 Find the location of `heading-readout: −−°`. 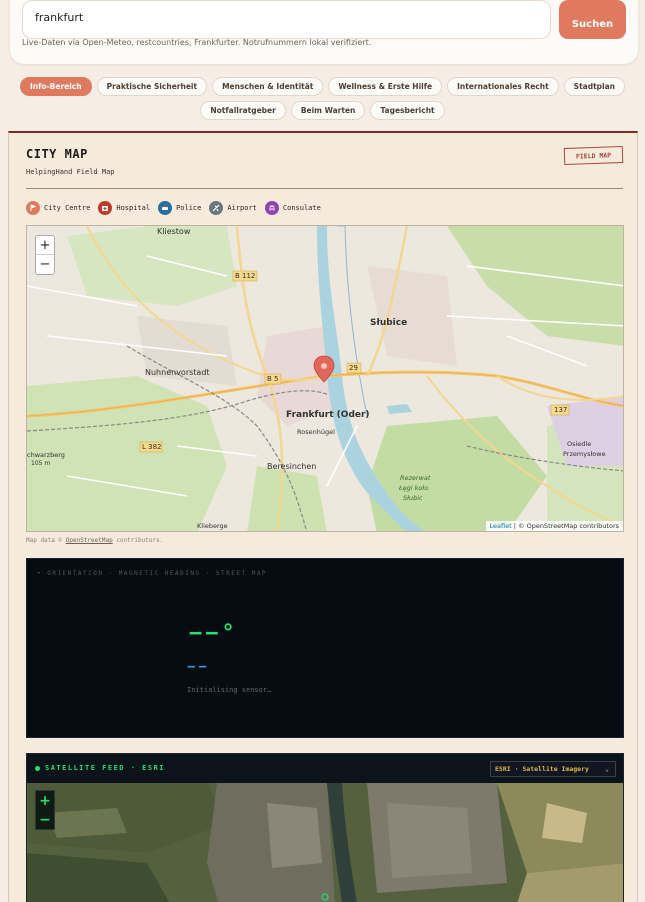

heading-readout: −−° is located at coordinates (213, 633).